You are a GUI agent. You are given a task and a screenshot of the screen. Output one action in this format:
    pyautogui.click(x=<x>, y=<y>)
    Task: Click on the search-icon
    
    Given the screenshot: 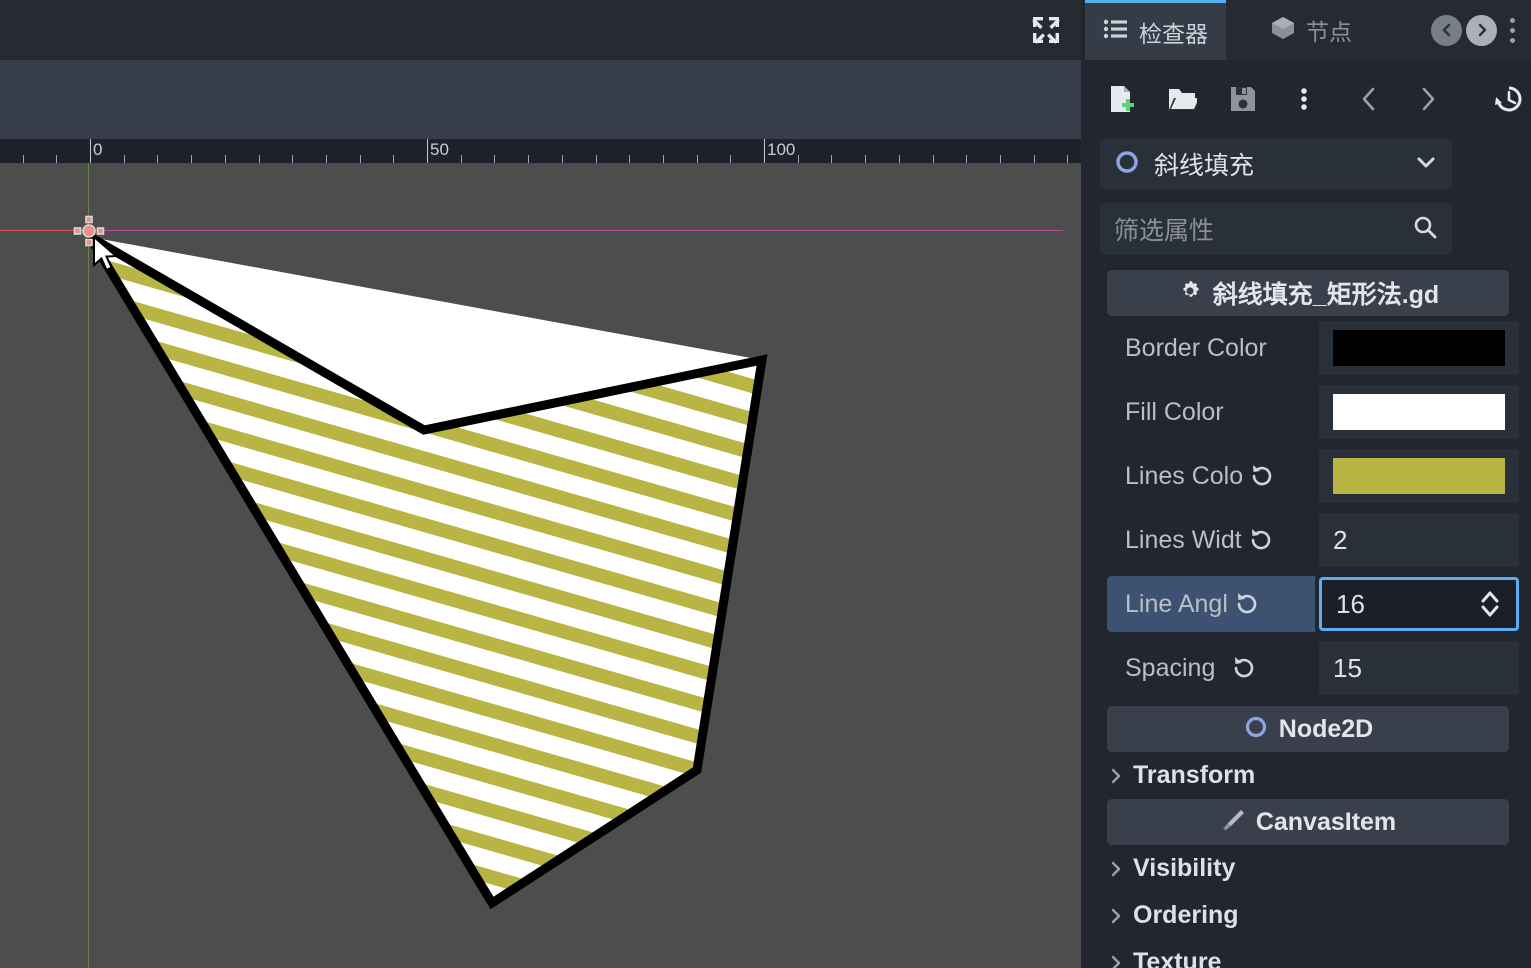 What is the action you would take?
    pyautogui.click(x=1425, y=229)
    